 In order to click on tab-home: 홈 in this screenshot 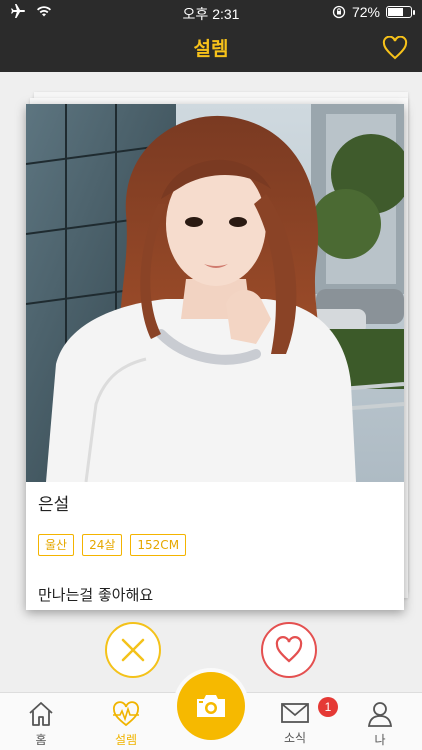, I will do `click(41, 724)`.